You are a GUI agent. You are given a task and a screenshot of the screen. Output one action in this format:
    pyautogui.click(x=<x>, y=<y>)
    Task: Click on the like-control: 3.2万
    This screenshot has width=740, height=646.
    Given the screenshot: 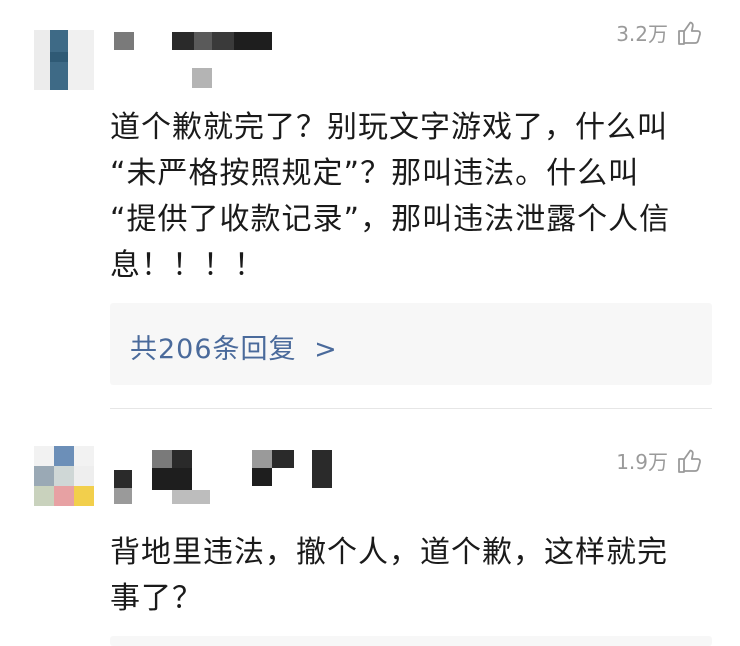 What is the action you would take?
    pyautogui.click(x=659, y=32)
    